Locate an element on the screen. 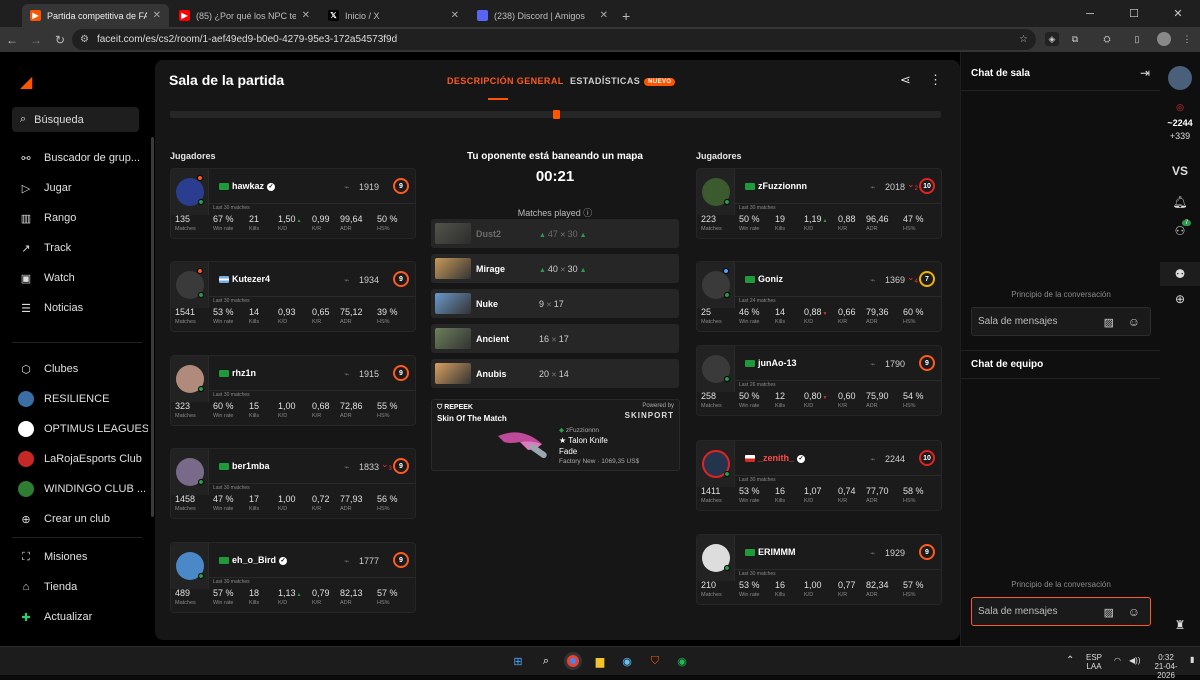 The height and width of the screenshot is (680, 1200). sidebar-toggle-icon: ▯ is located at coordinates (1137, 39).